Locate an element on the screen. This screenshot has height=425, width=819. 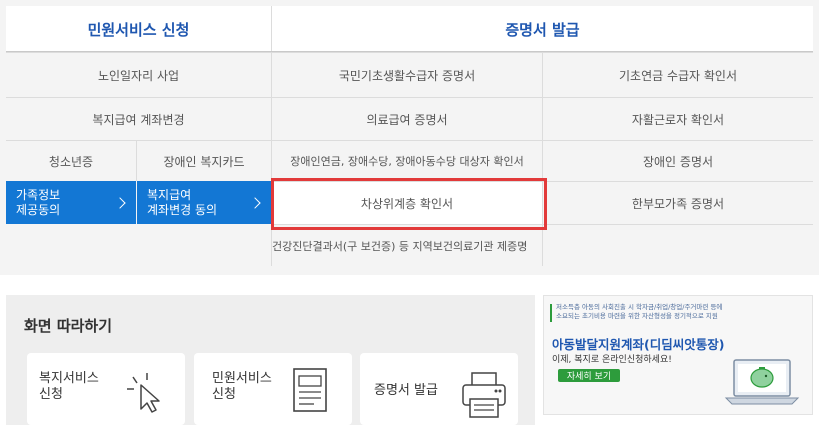
guide-card-civil-service: 민원서비스 신청 is located at coordinates (273, 389).